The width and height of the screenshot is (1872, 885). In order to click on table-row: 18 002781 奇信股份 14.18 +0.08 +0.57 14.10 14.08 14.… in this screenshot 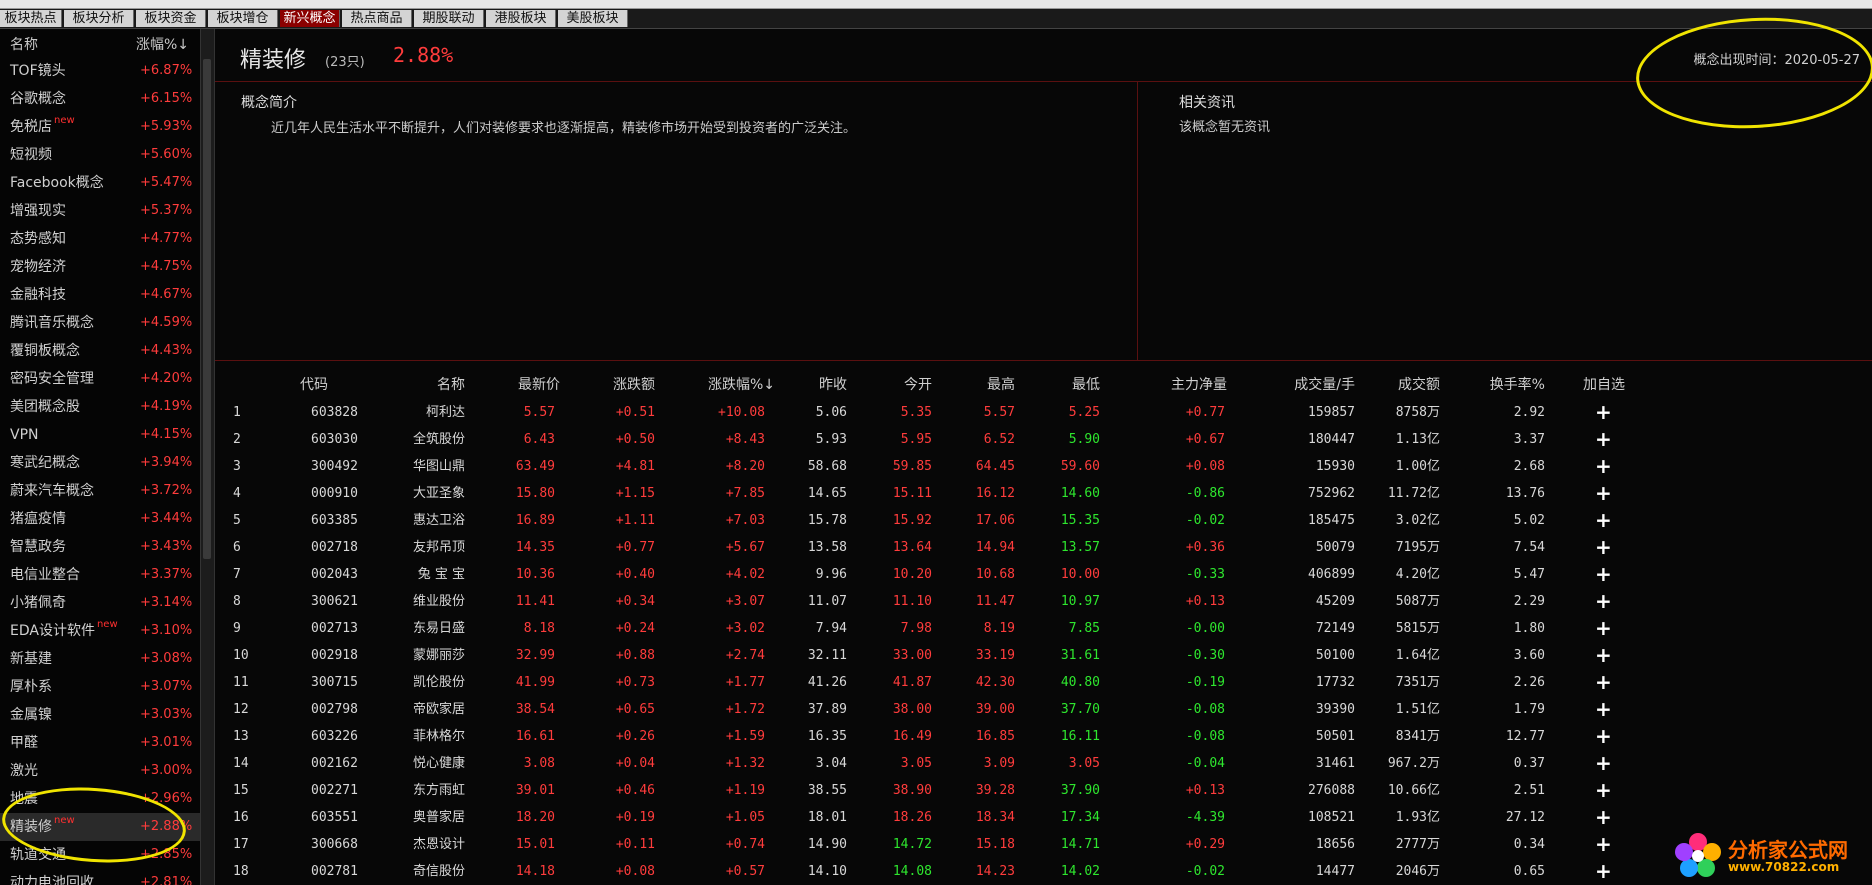, I will do `click(1043, 871)`.